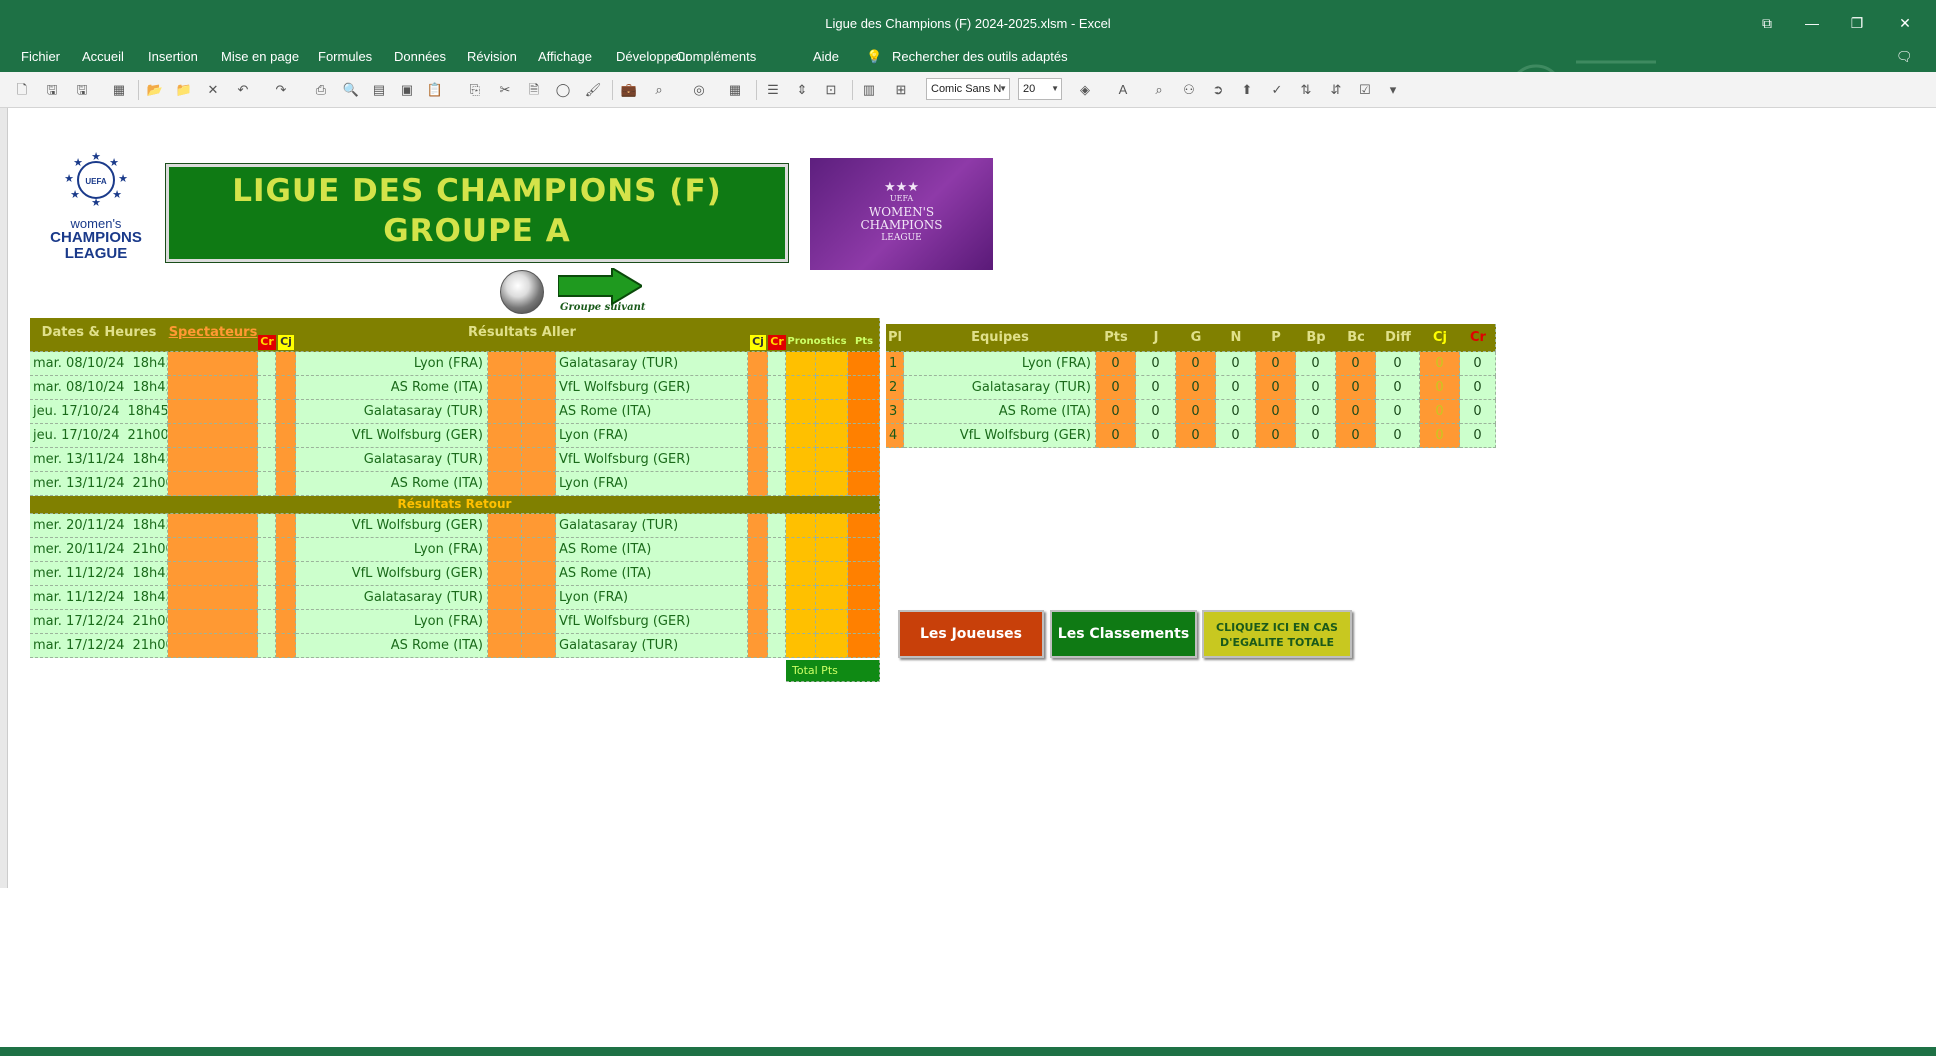 The height and width of the screenshot is (1056, 1936). Describe the element at coordinates (659, 90) in the screenshot. I see `find-icon: ⌕` at that location.